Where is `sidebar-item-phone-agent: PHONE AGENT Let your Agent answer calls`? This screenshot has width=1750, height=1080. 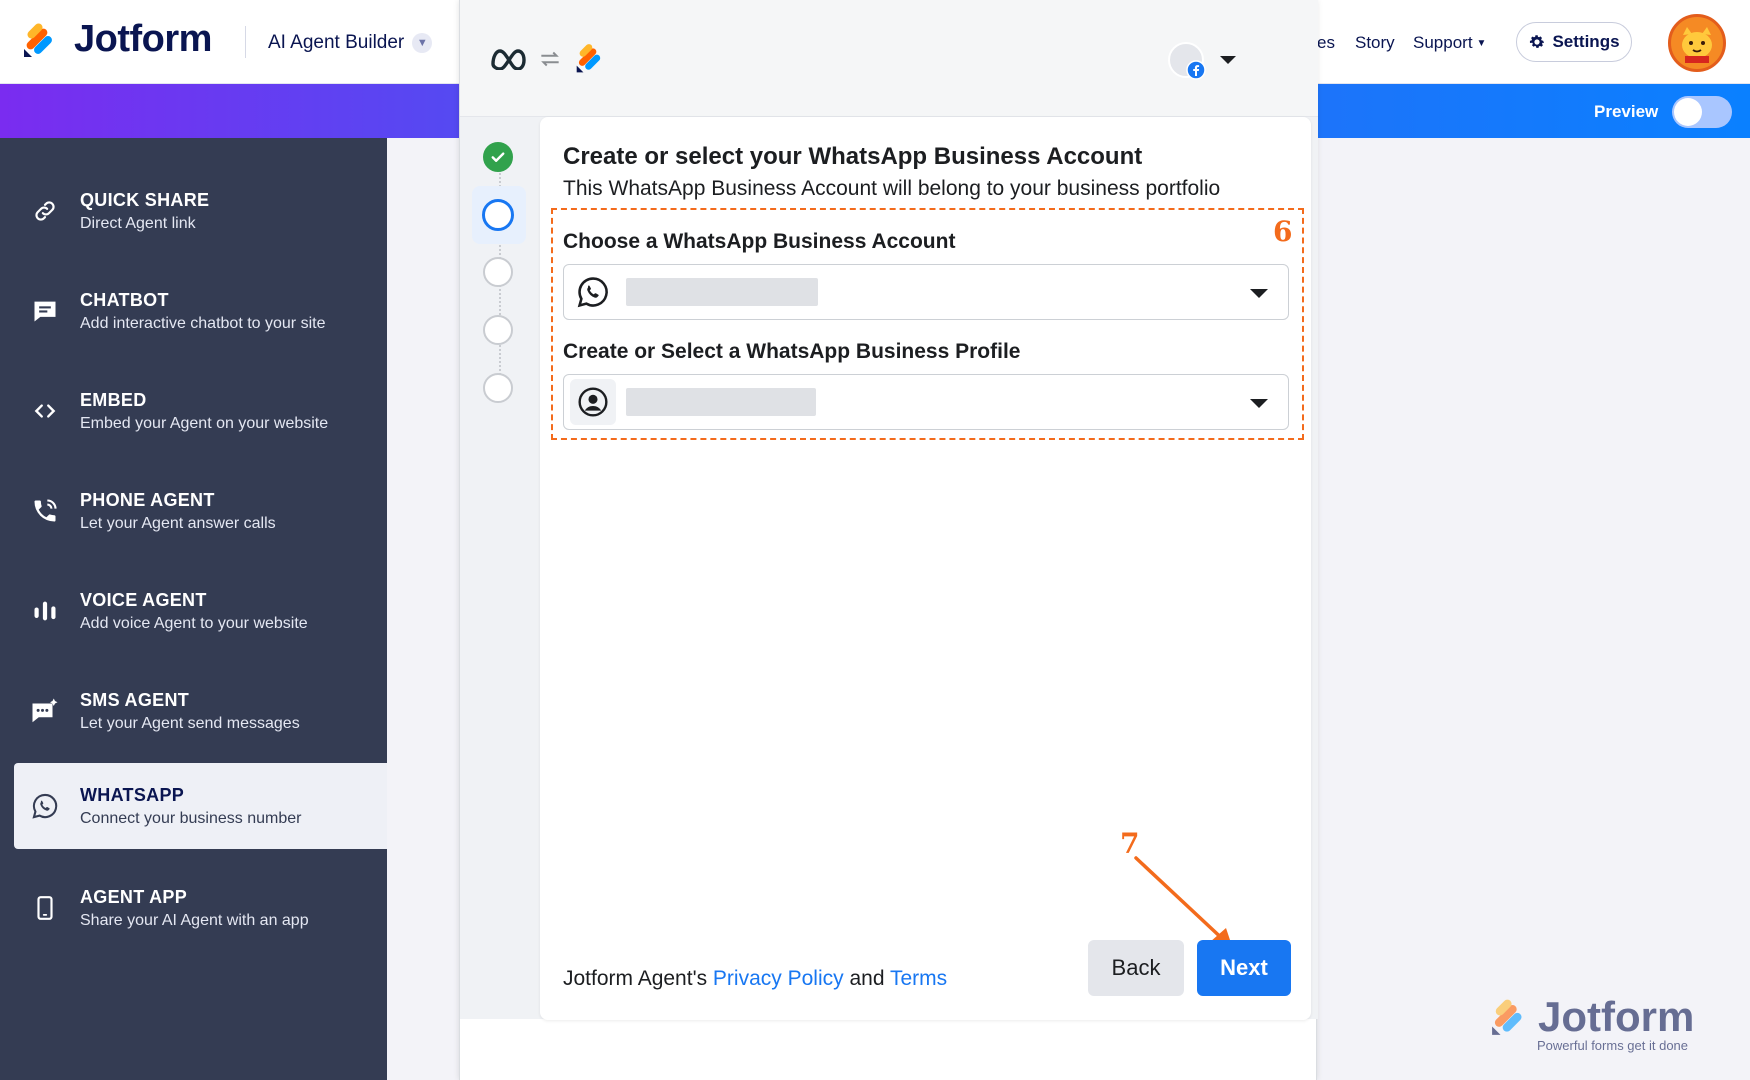
sidebar-item-phone-agent: PHONE AGENT Let your Agent answer calls is located at coordinates (200, 511).